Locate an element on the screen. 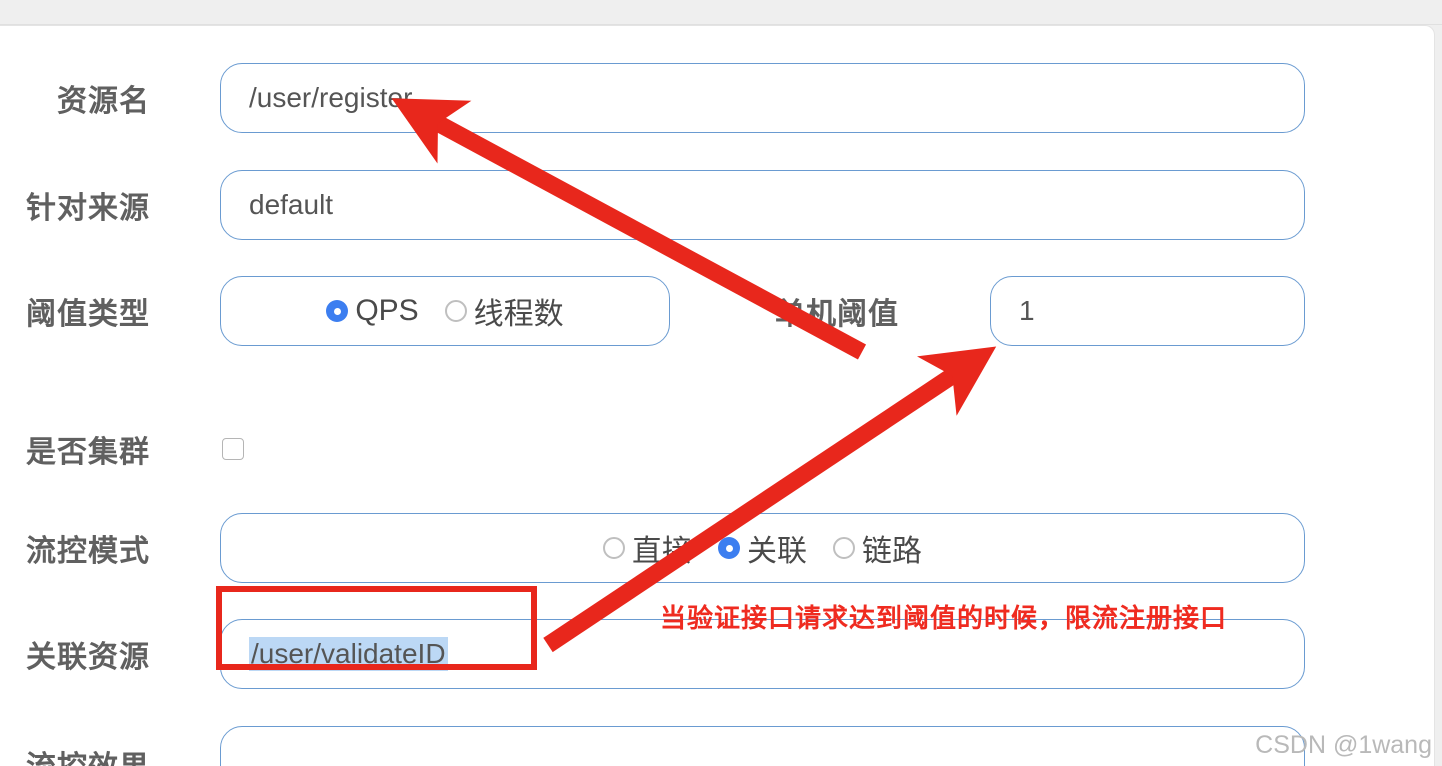 This screenshot has height=766, width=1442. form-row-flow-mode: 流控模式 直接 关联 链路 is located at coordinates (717, 548).